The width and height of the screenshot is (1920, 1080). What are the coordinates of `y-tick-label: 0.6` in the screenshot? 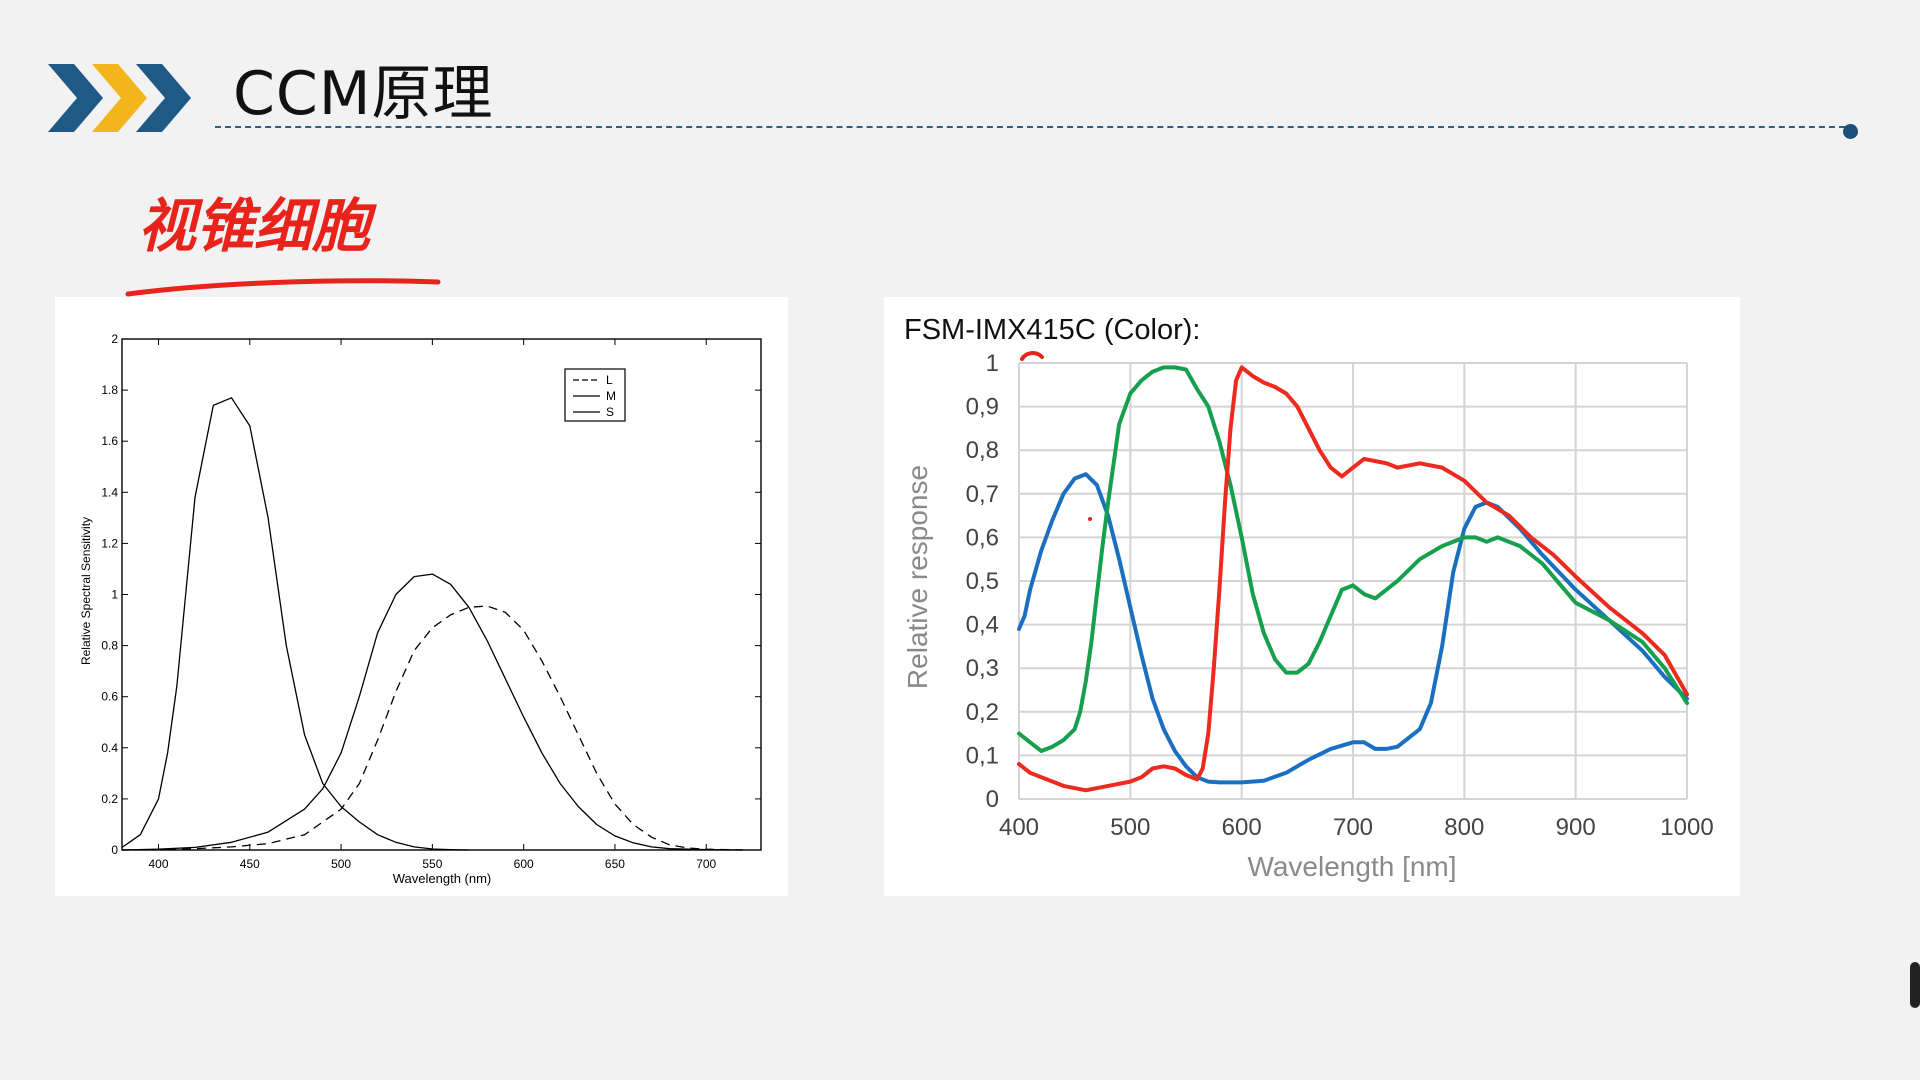 It's located at (109, 697).